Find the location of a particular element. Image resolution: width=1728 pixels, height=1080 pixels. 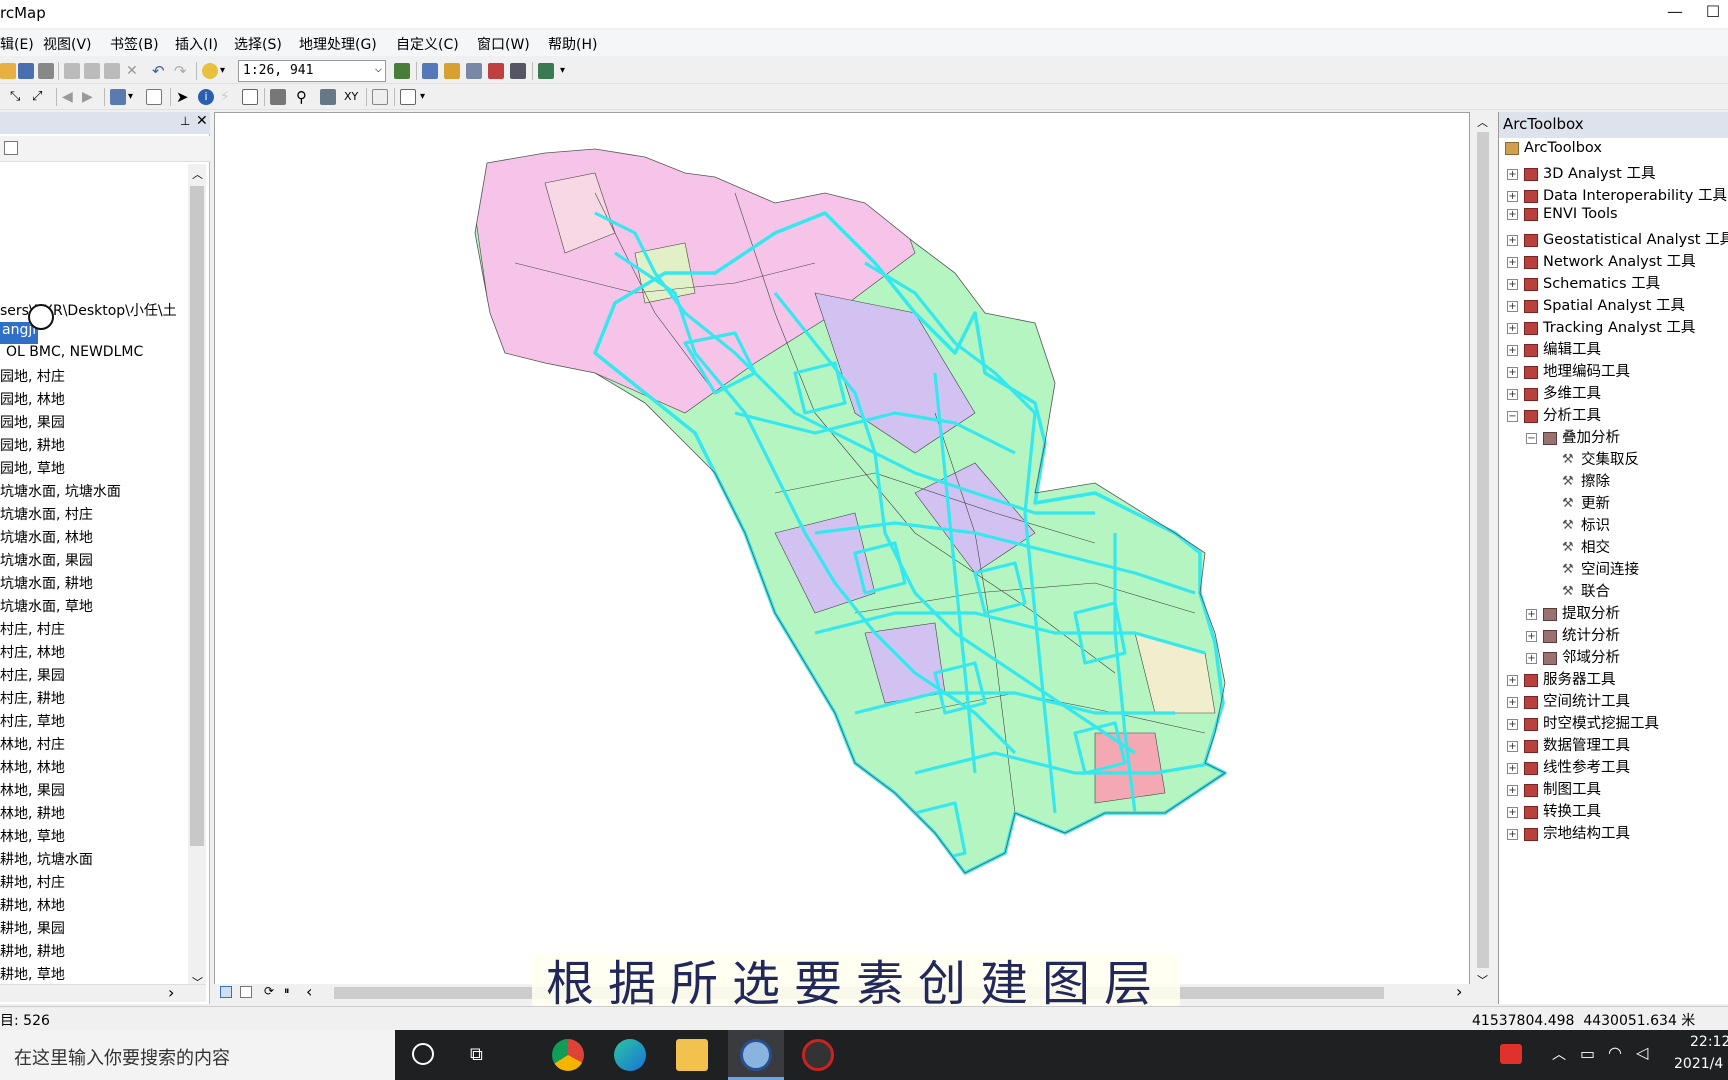

legend-class-item: 坑塘水面, 果园 is located at coordinates (46, 561).